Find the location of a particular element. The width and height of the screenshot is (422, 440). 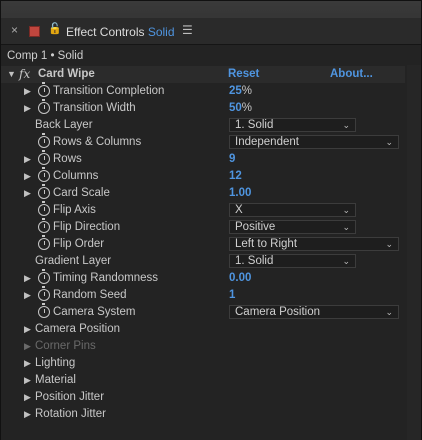

timing-randomness-value: 0.00 is located at coordinates (240, 278).